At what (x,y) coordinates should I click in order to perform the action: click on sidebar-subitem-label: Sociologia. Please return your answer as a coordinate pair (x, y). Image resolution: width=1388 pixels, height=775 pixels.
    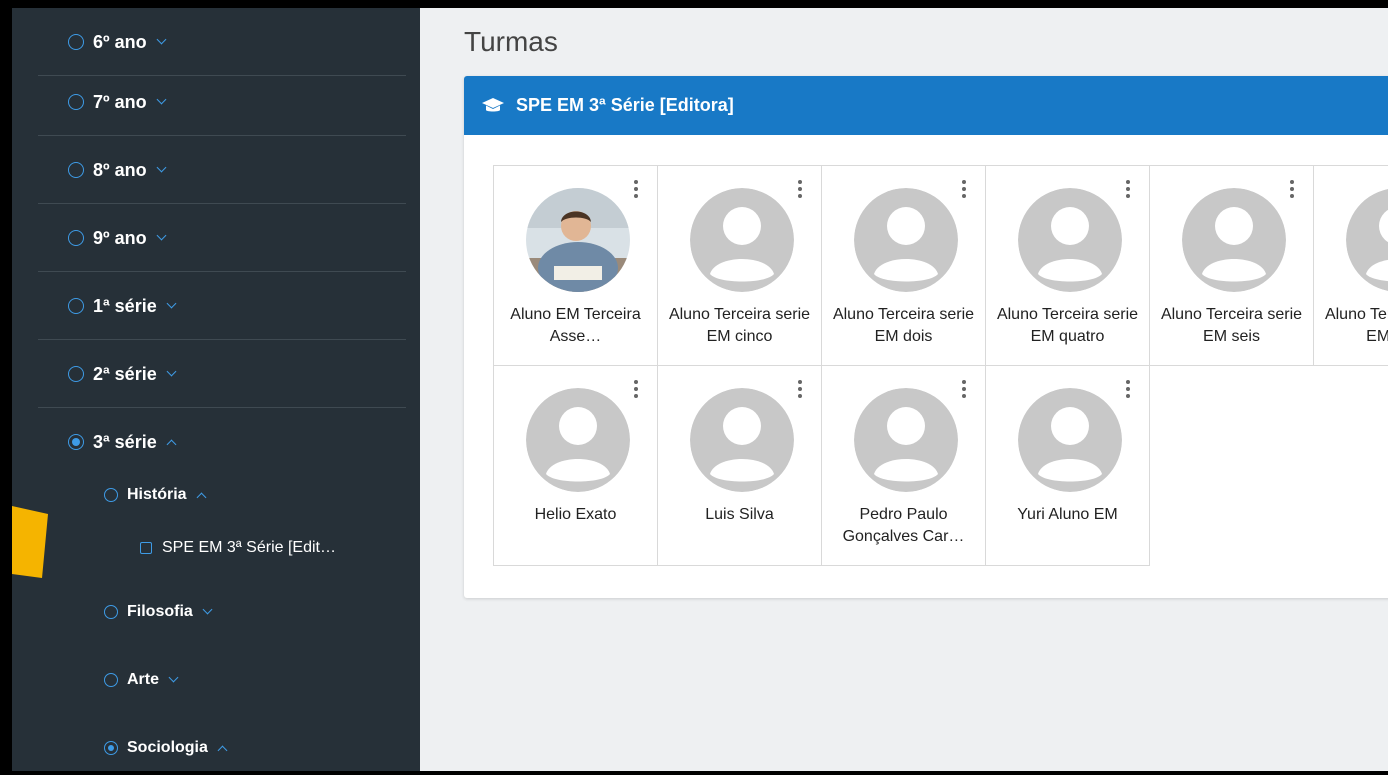
    Looking at the image, I should click on (167, 747).